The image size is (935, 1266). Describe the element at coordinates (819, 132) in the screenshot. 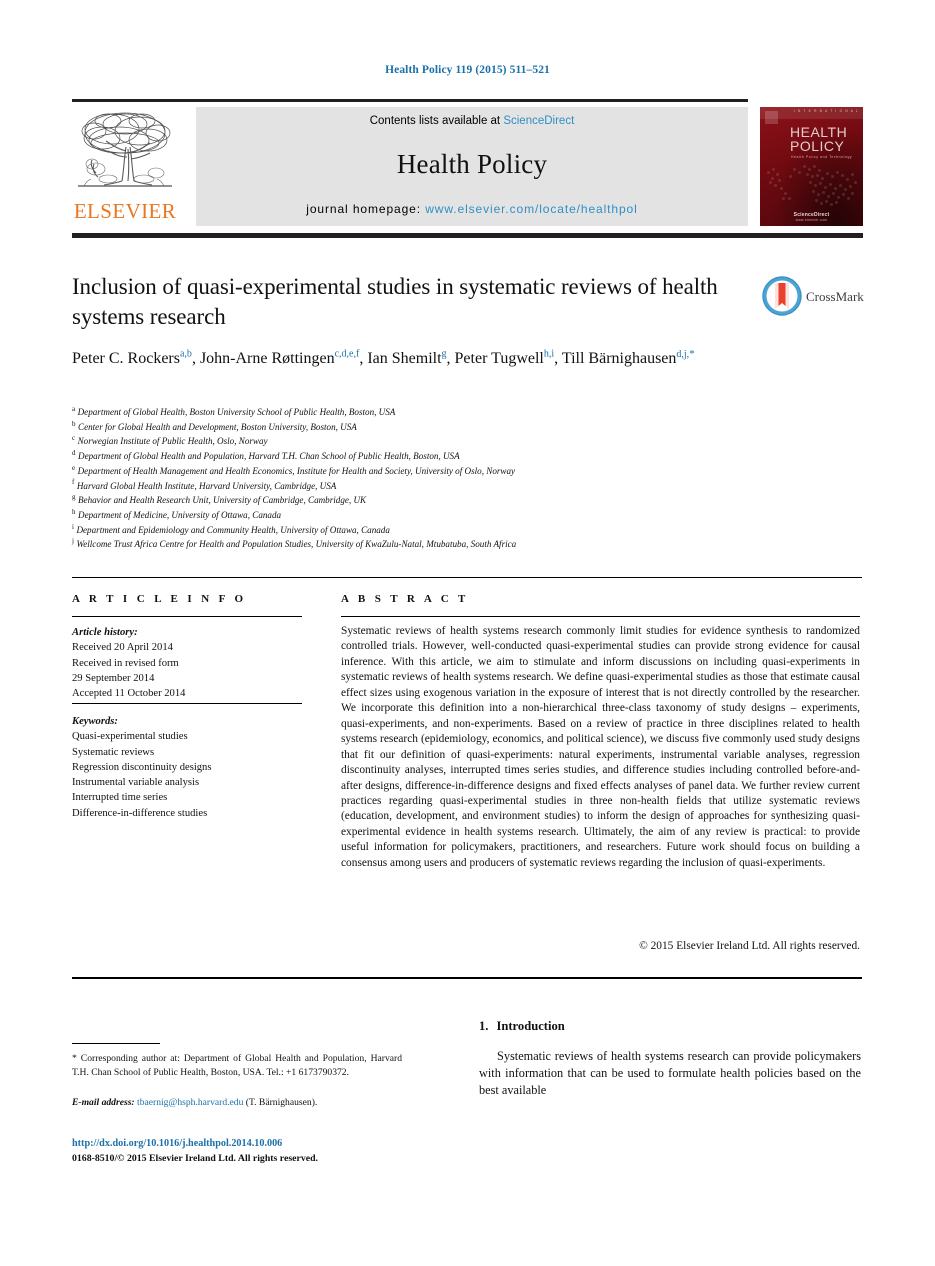

I see `cover-title-line1: HEALTH` at that location.